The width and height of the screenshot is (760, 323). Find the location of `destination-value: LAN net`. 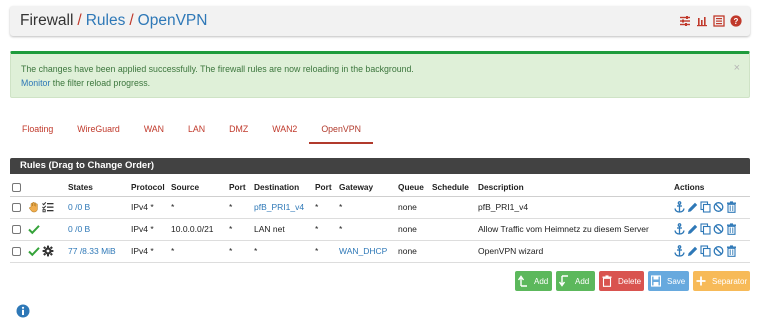

destination-value: LAN net is located at coordinates (282, 229).